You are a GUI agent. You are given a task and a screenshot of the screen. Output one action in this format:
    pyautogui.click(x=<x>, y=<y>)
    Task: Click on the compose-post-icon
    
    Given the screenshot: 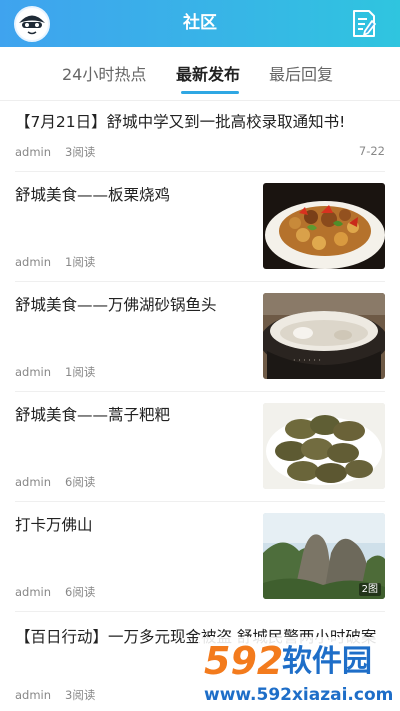 What is the action you would take?
    pyautogui.click(x=364, y=24)
    